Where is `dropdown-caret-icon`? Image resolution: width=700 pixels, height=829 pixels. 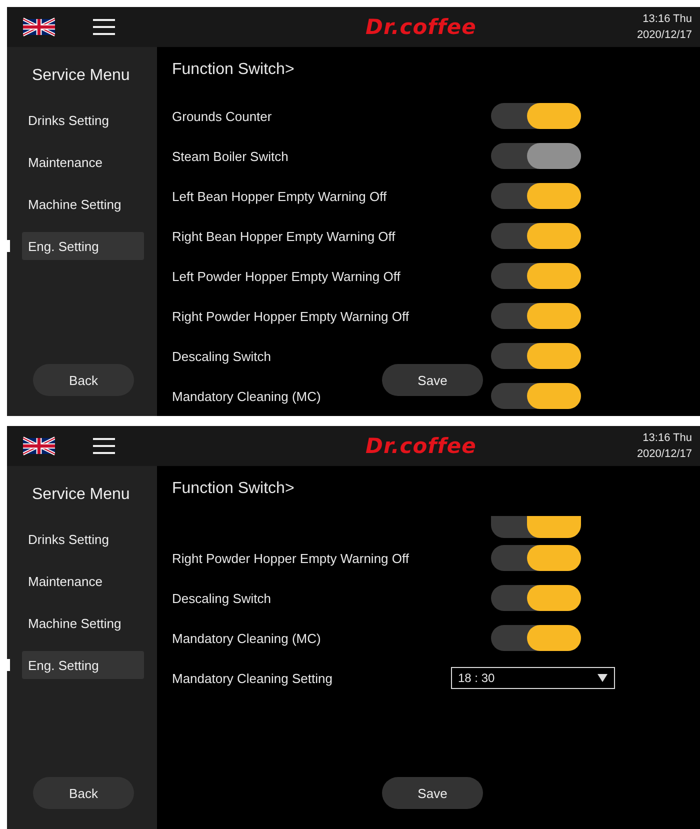 dropdown-caret-icon is located at coordinates (602, 678).